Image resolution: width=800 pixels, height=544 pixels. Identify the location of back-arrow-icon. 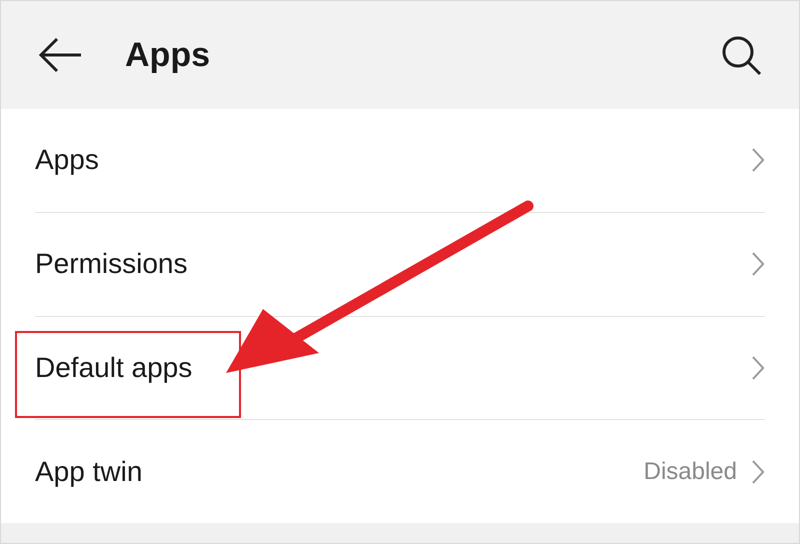
(60, 55).